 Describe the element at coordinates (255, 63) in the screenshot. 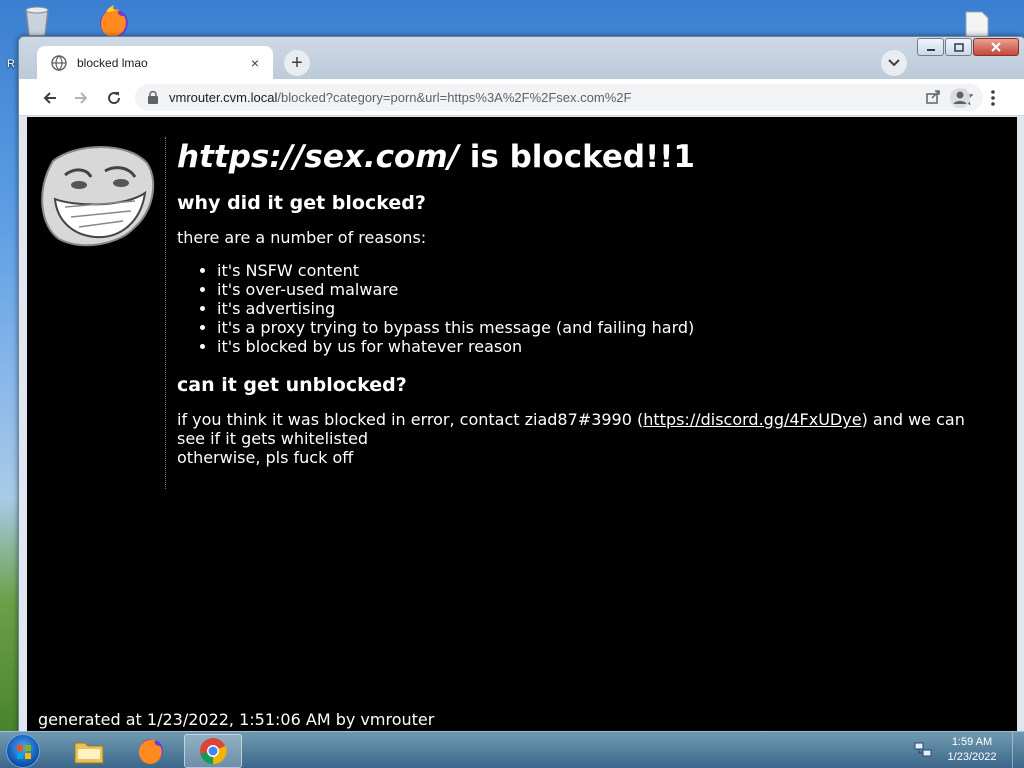

I see `tab-close-icon: ×` at that location.